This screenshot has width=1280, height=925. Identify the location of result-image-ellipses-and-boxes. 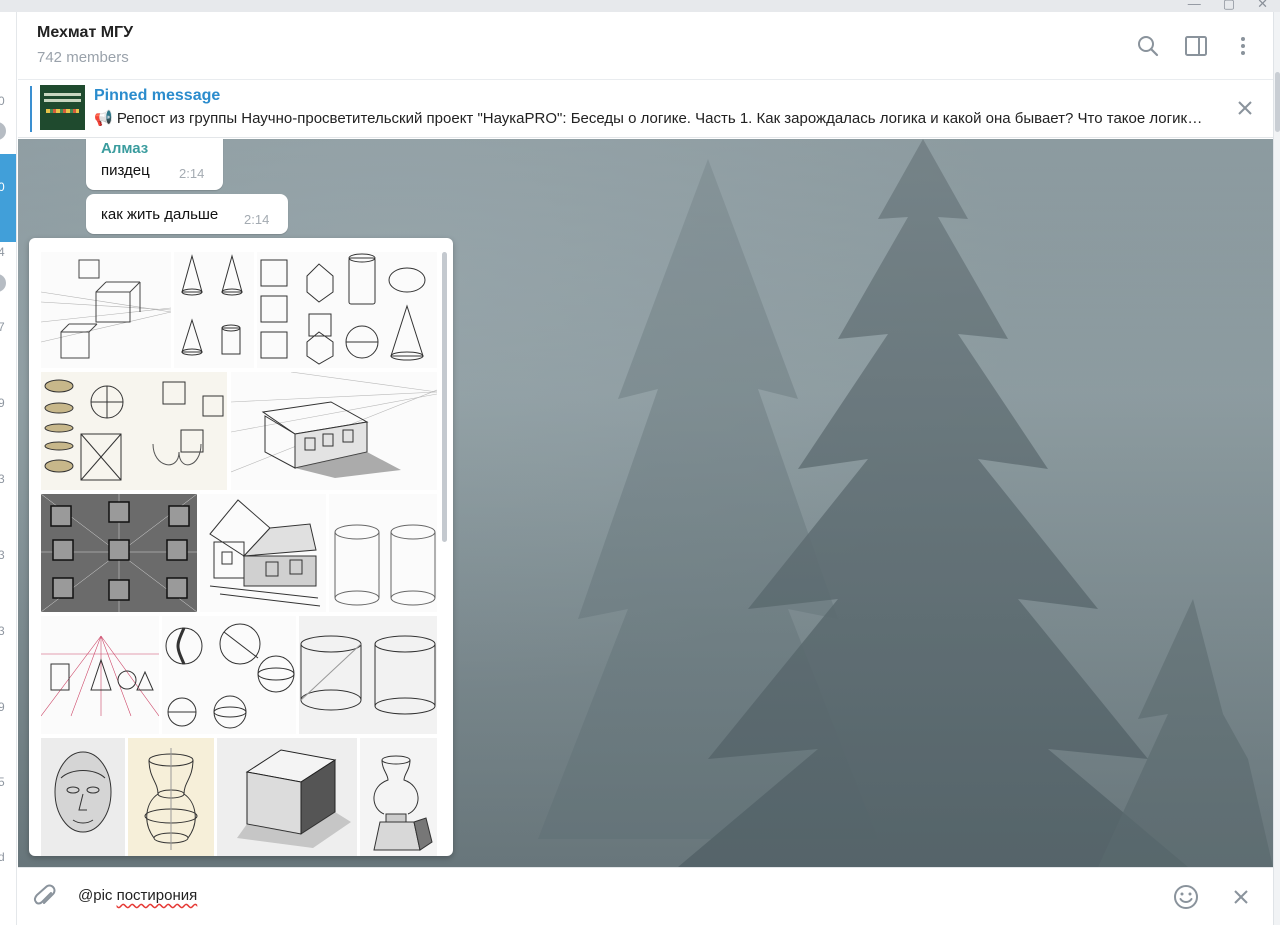
(134, 431).